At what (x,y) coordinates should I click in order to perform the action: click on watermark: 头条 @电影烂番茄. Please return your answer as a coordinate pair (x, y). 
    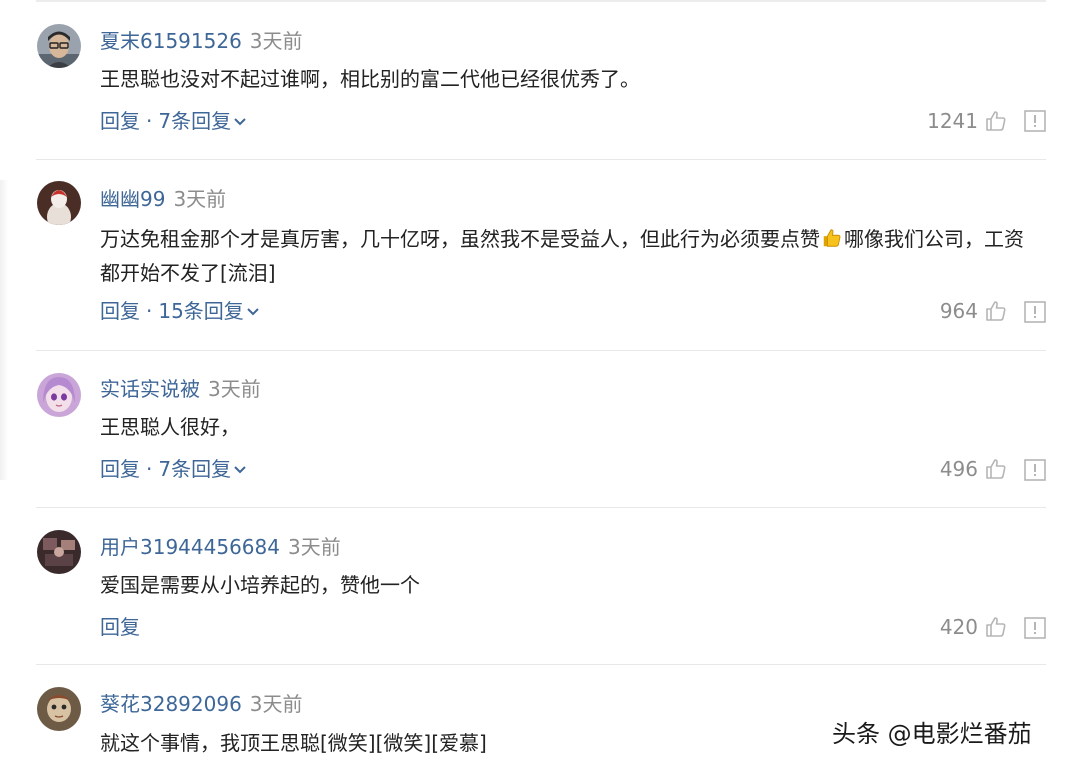
    Looking at the image, I should click on (932, 734).